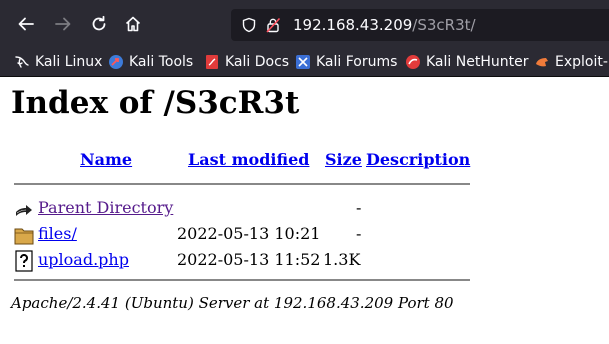  I want to click on bookmark-exploit-db: Exploit-D, so click(571, 62).